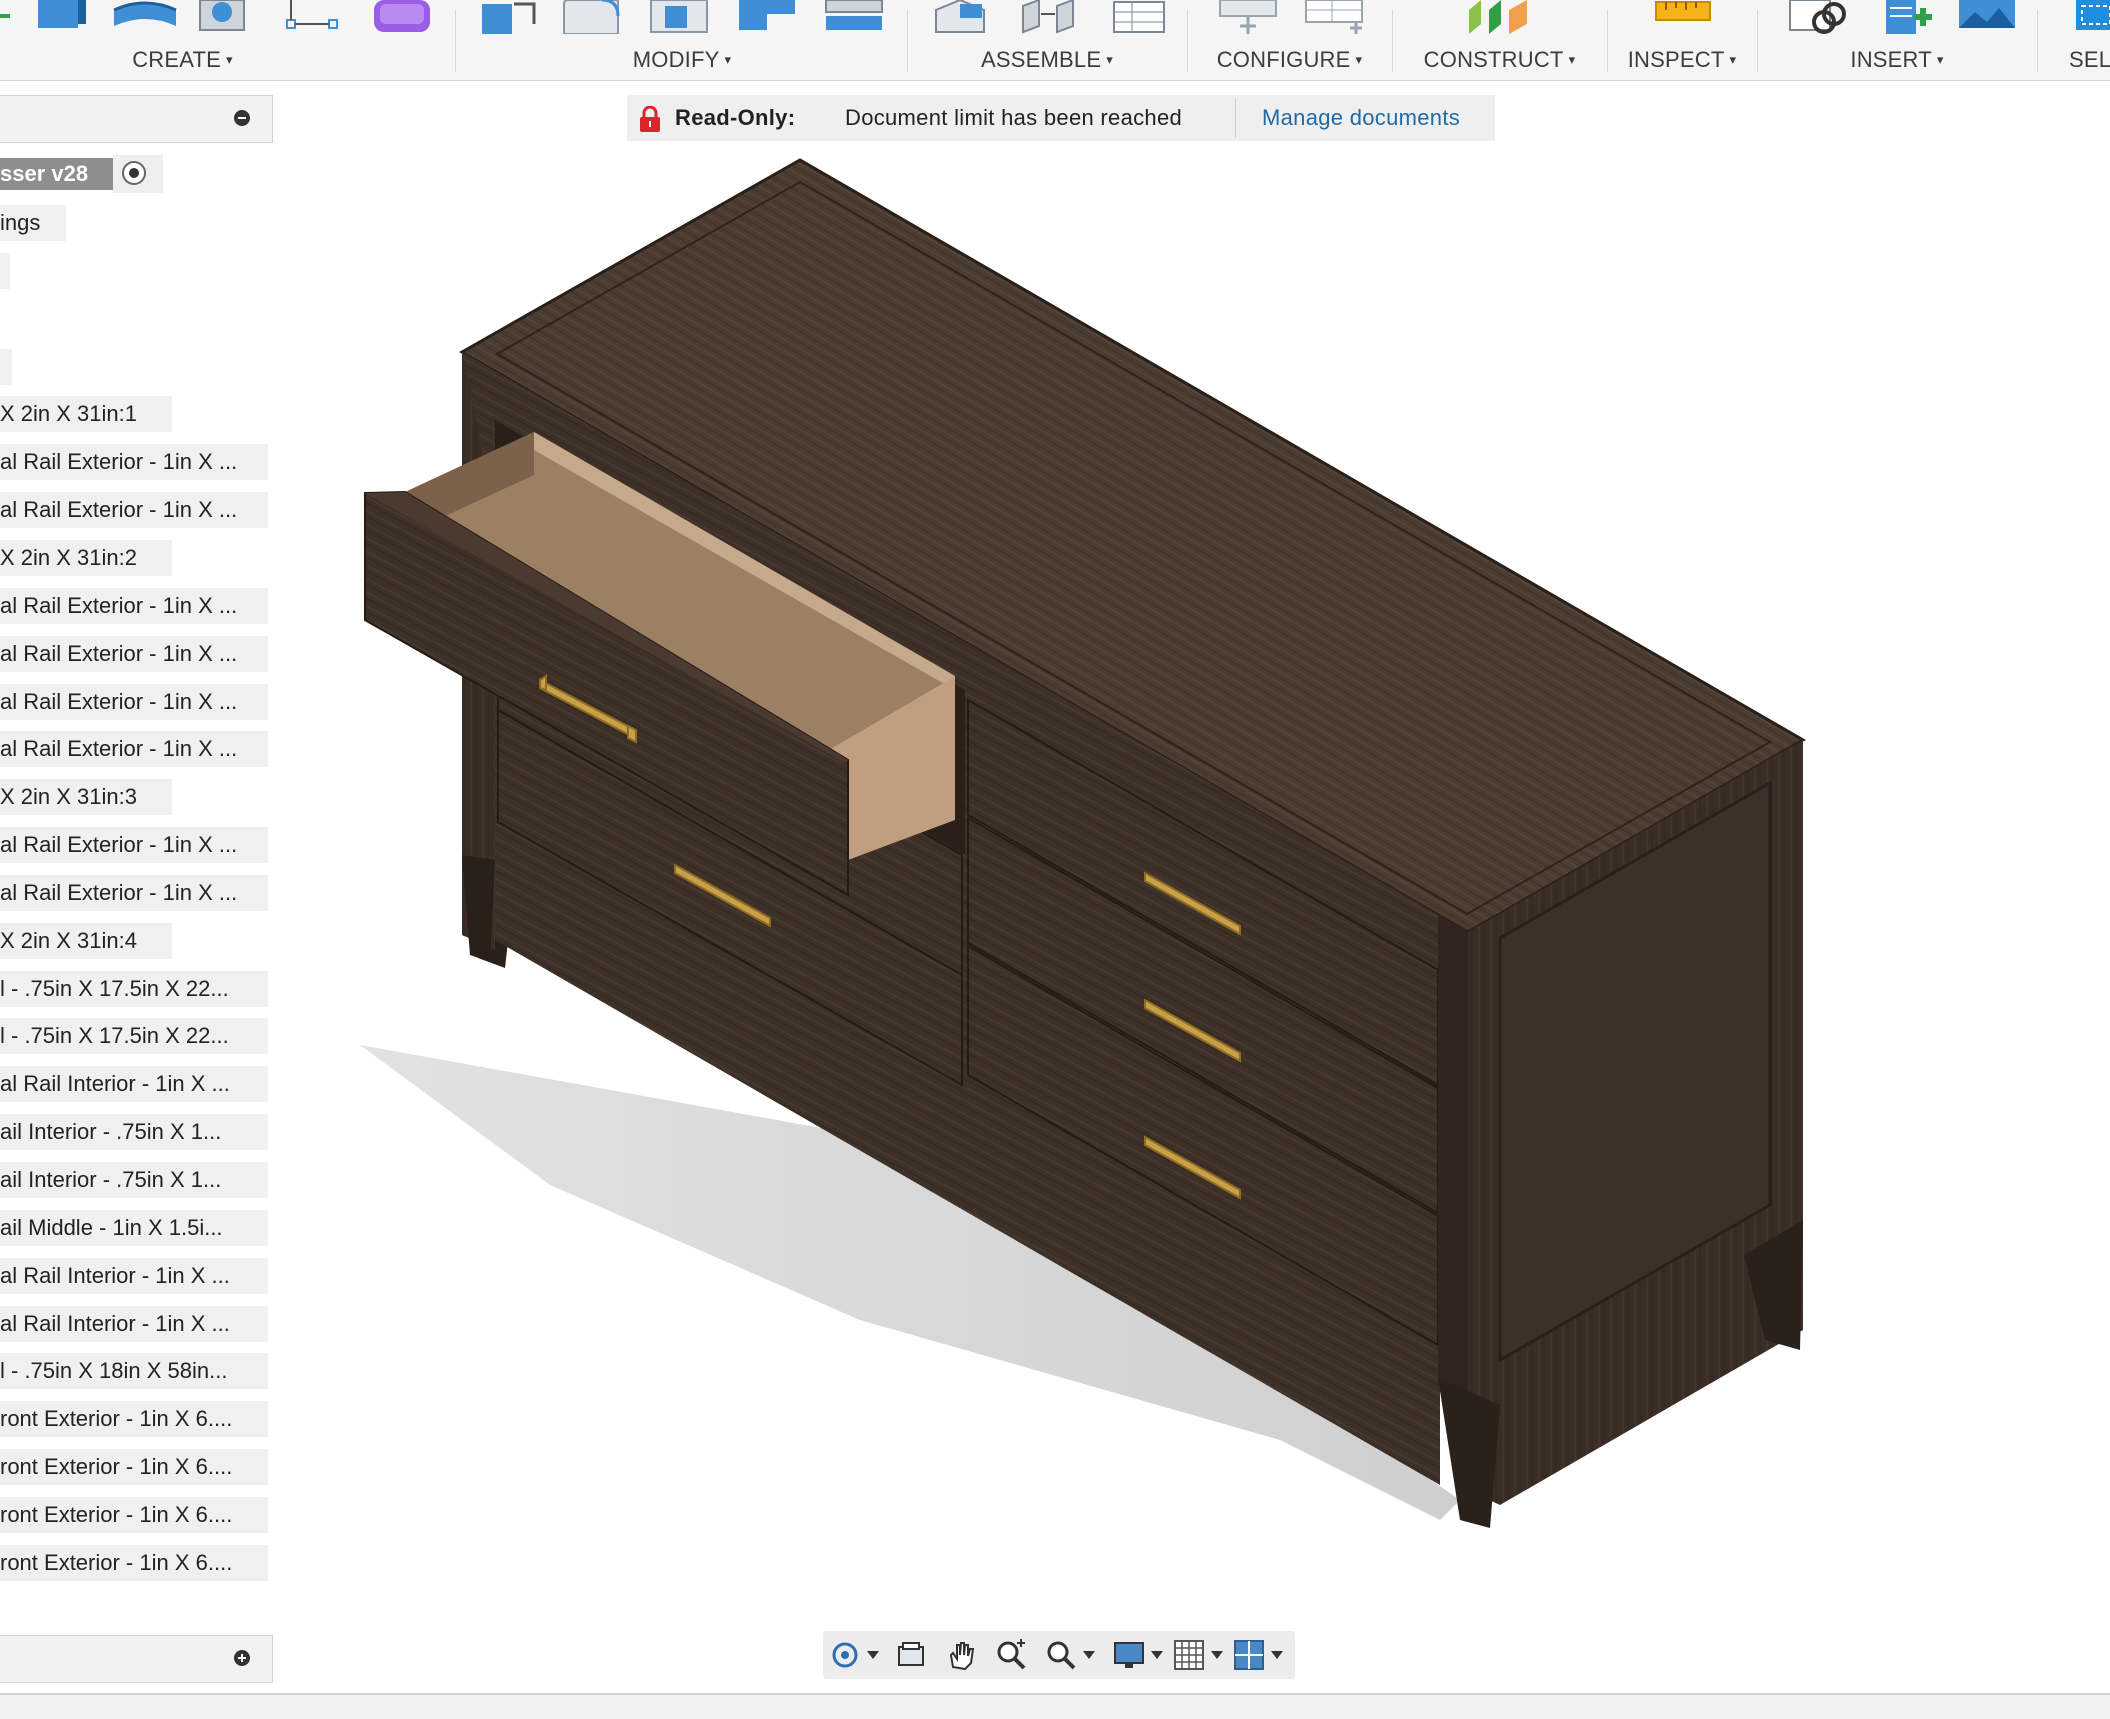 The image size is (2110, 1719). What do you see at coordinates (313, 17) in the screenshot?
I see `pattern-icon` at bounding box center [313, 17].